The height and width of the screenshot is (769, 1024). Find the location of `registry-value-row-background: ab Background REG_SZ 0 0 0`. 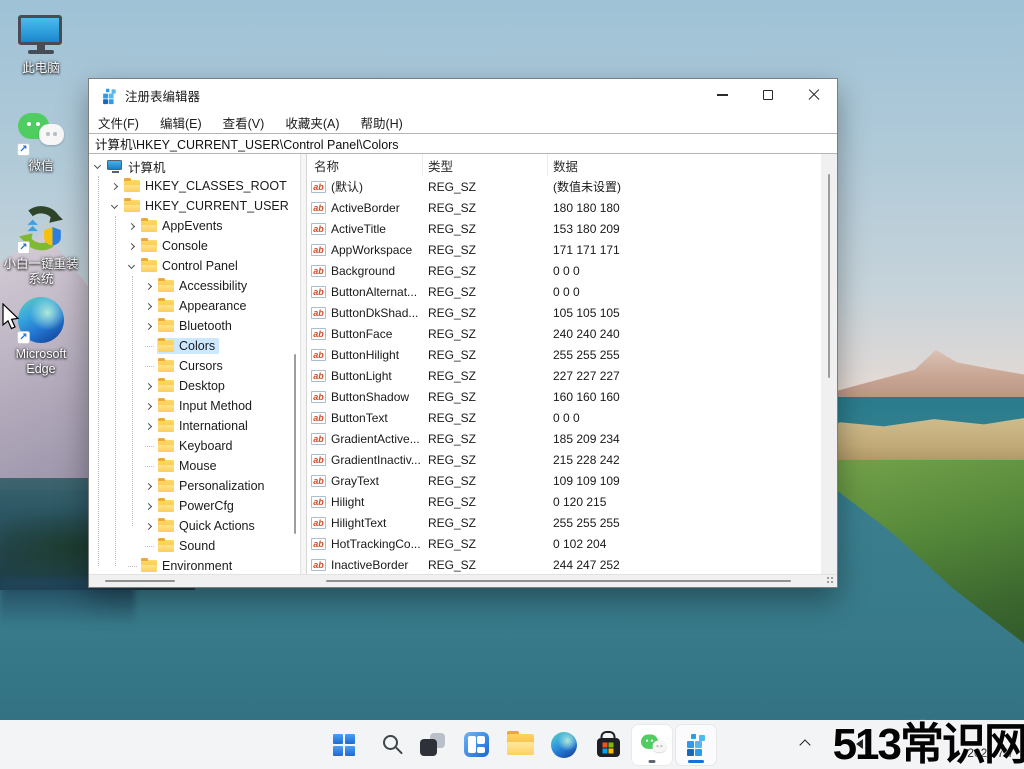

registry-value-row-background: ab Background REG_SZ 0 0 0 is located at coordinates (564, 270).